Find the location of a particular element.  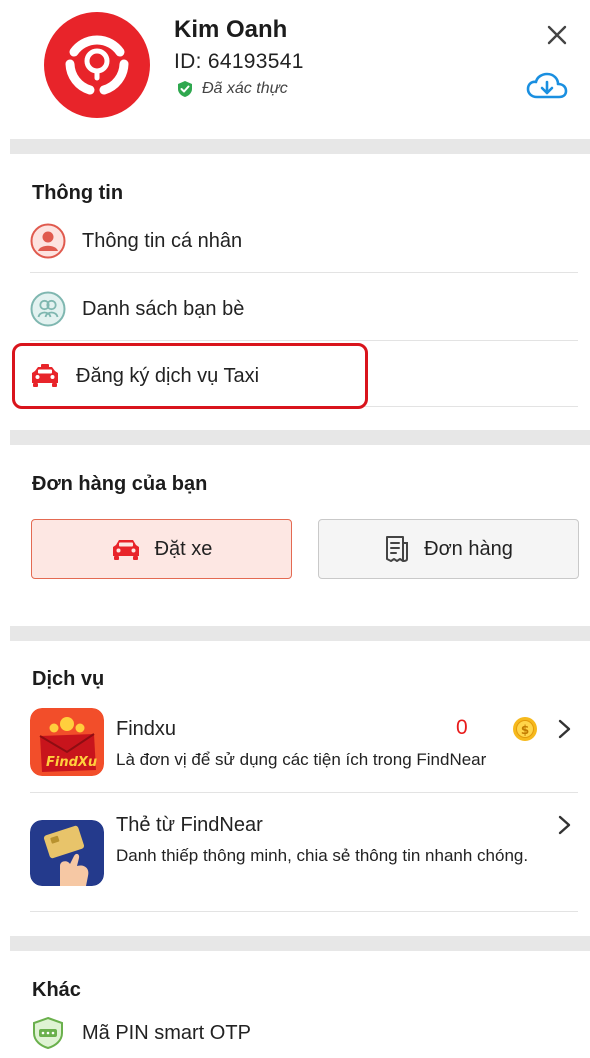

section-title-services: Dịch vụ is located at coordinates (68, 679).